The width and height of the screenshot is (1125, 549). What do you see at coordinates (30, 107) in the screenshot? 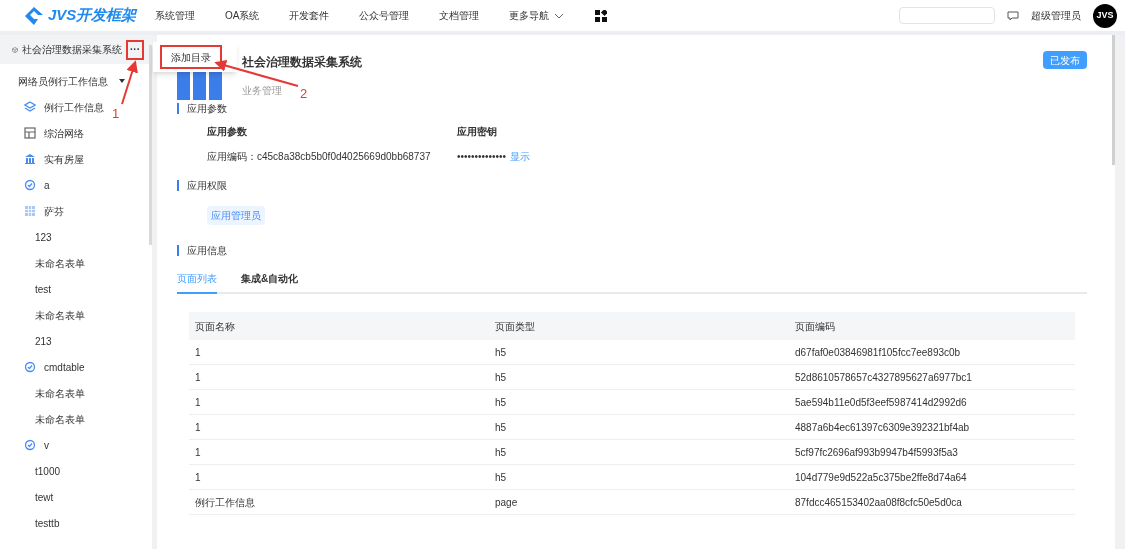
I see `layers-icon` at bounding box center [30, 107].